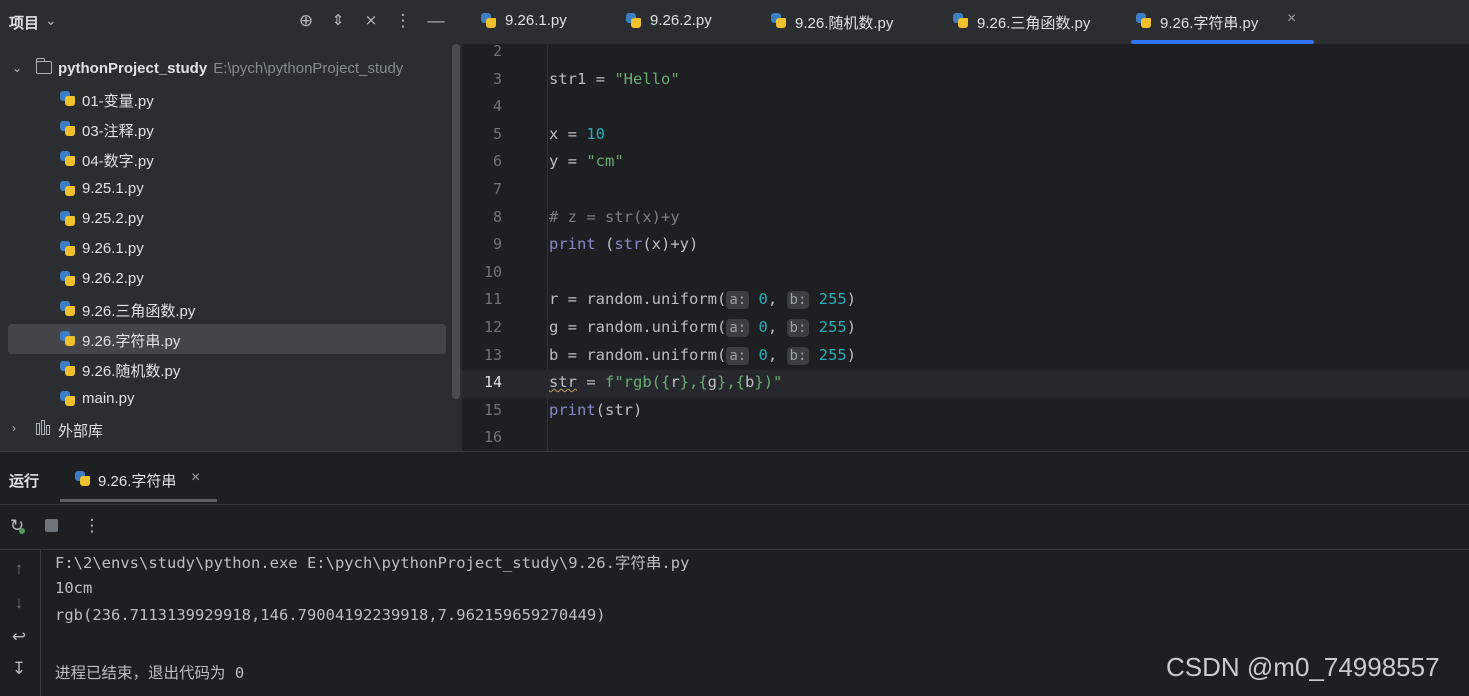 The image size is (1469, 696). Describe the element at coordinates (24, 22) in the screenshot. I see `project-title: 项目` at that location.